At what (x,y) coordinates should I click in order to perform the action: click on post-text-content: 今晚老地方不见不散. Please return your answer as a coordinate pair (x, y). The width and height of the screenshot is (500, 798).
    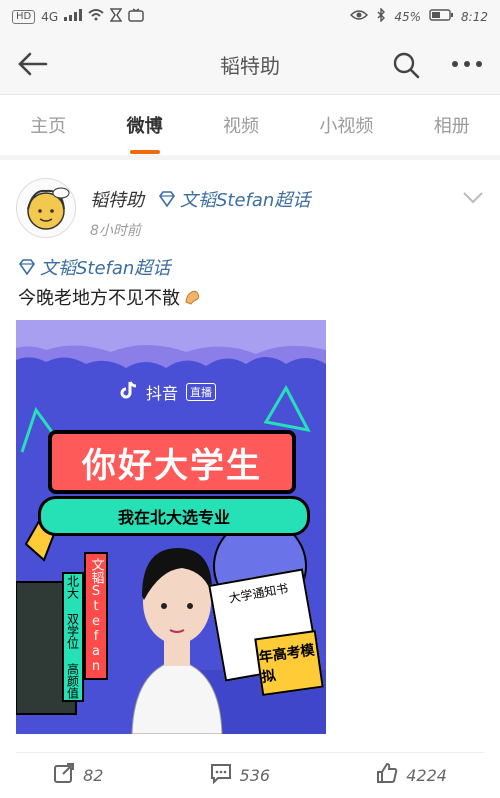
    Looking at the image, I should click on (99, 298).